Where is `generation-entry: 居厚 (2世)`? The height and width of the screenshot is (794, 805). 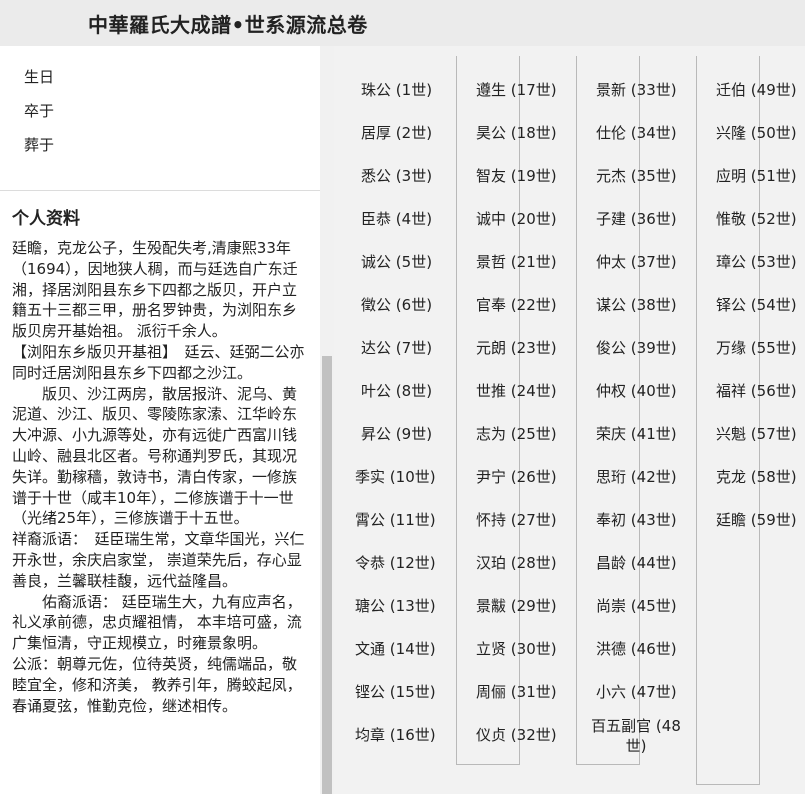 generation-entry: 居厚 (2世) is located at coordinates (396, 132).